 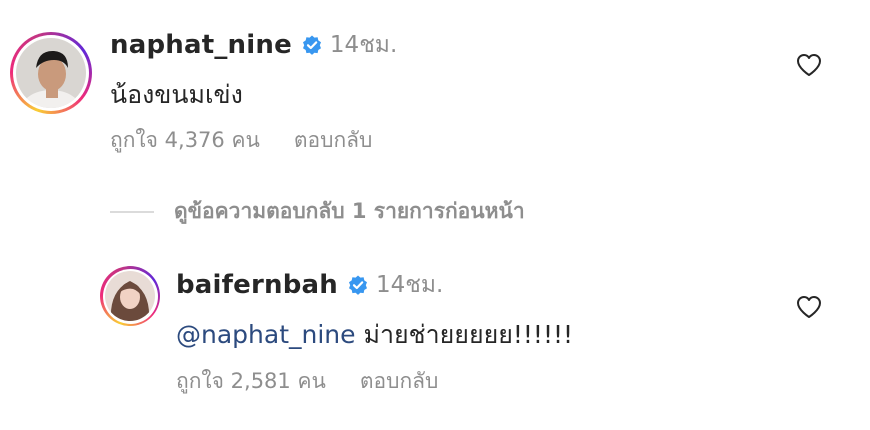 What do you see at coordinates (132, 211) in the screenshot?
I see `divider-line` at bounding box center [132, 211].